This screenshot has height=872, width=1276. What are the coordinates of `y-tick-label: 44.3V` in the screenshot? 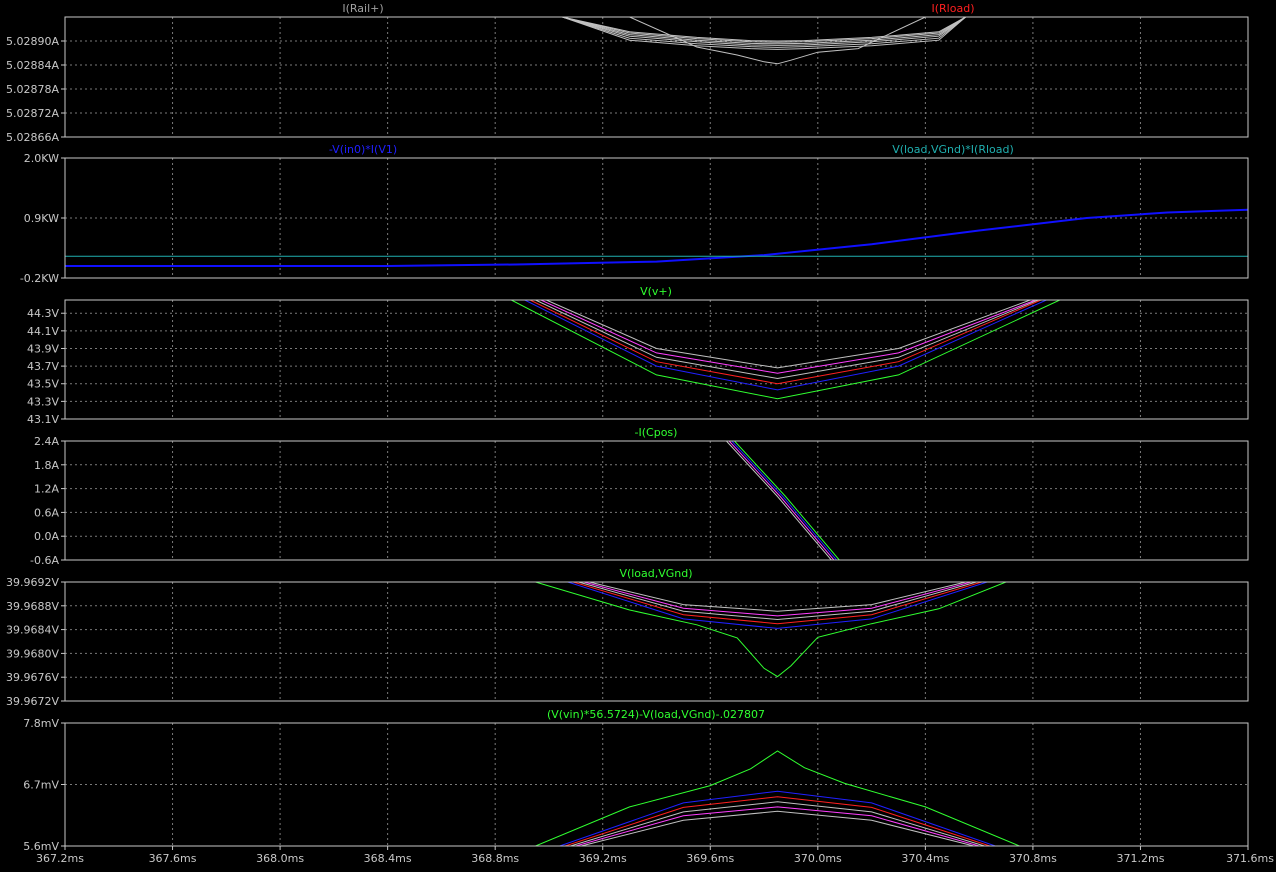 It's located at (43, 313).